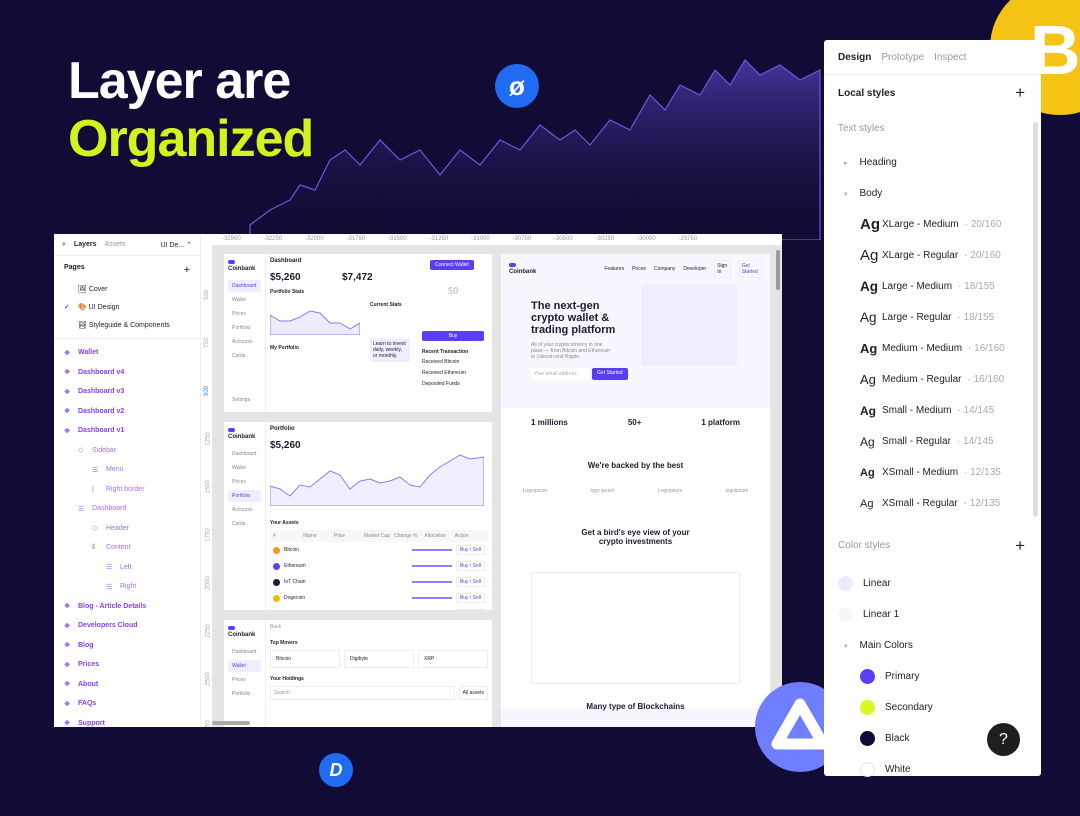 The width and height of the screenshot is (1080, 816). I want to click on get-started-button: Get Started, so click(750, 269).